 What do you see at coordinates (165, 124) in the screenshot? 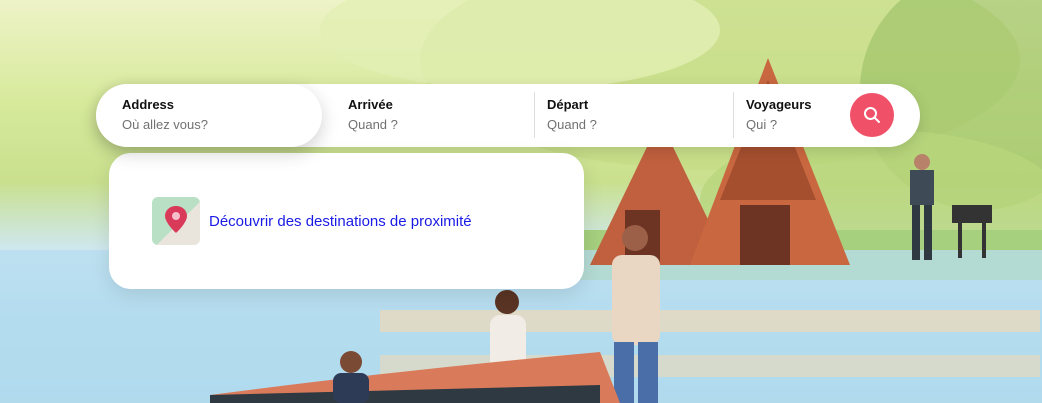
I see `address-placeholder: Où allez vous?` at bounding box center [165, 124].